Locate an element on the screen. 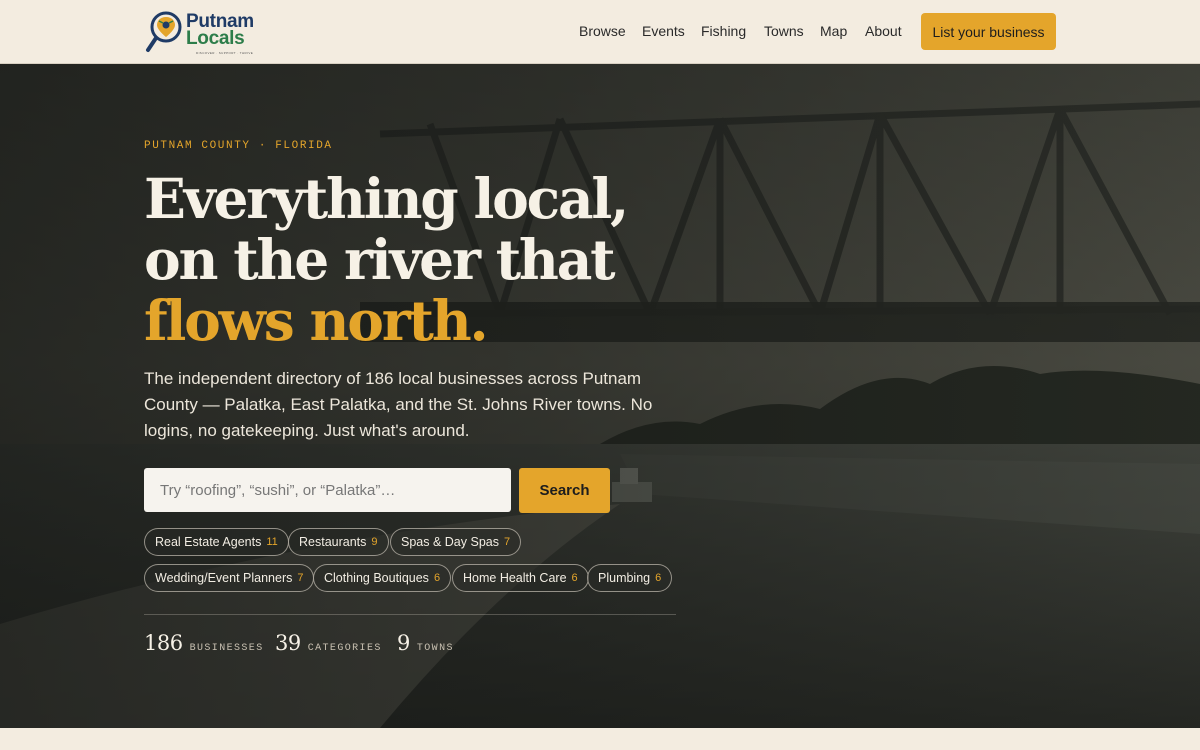 Image resolution: width=1200 pixels, height=750 pixels. chip-count: 11 is located at coordinates (272, 542).